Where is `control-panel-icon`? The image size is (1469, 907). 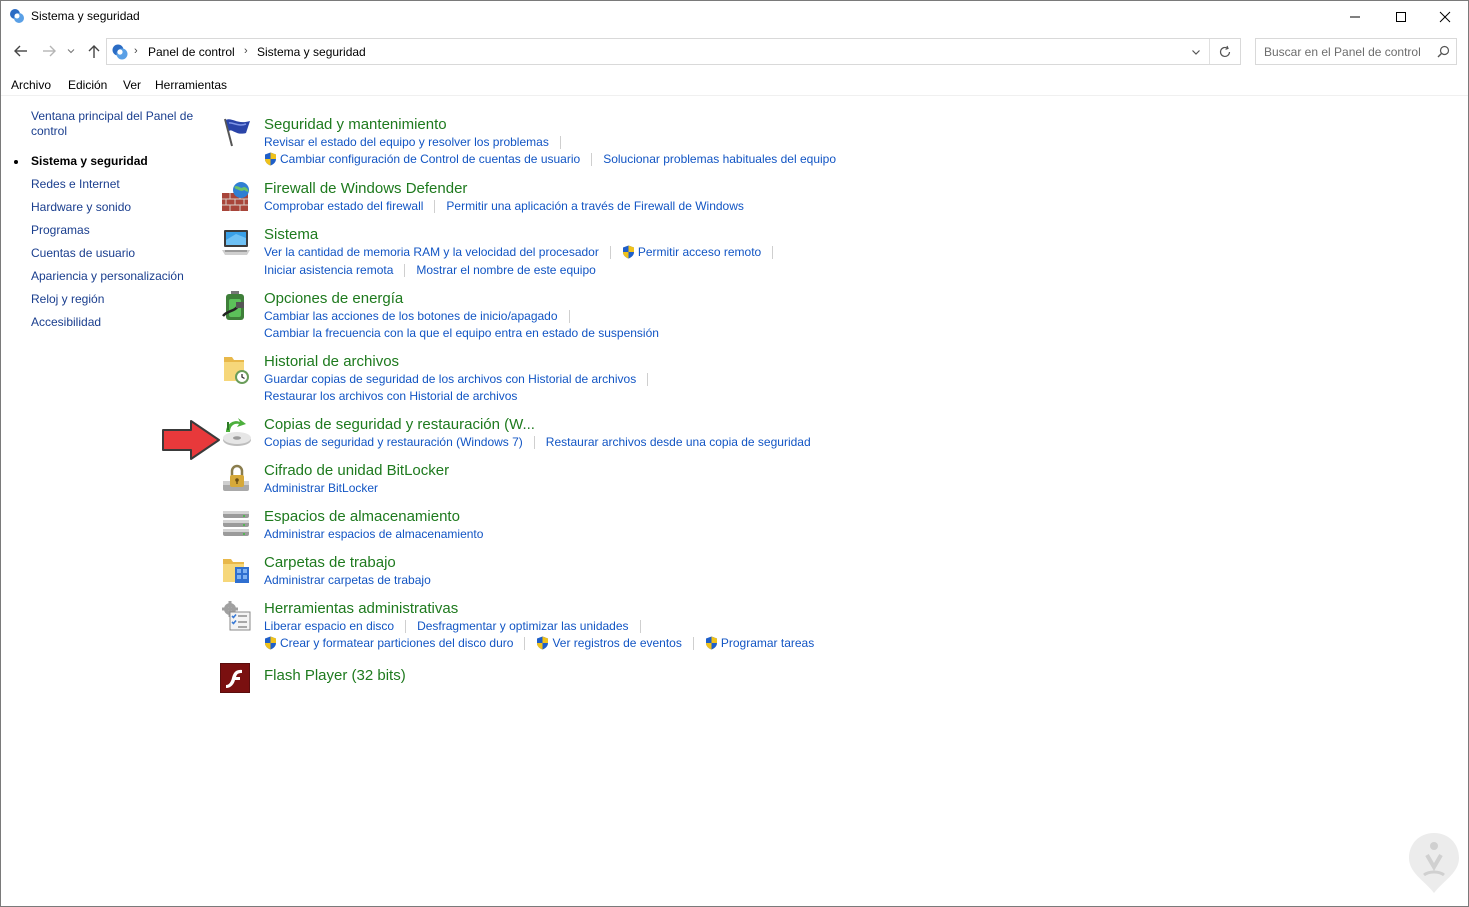
control-panel-icon is located at coordinates (17, 16).